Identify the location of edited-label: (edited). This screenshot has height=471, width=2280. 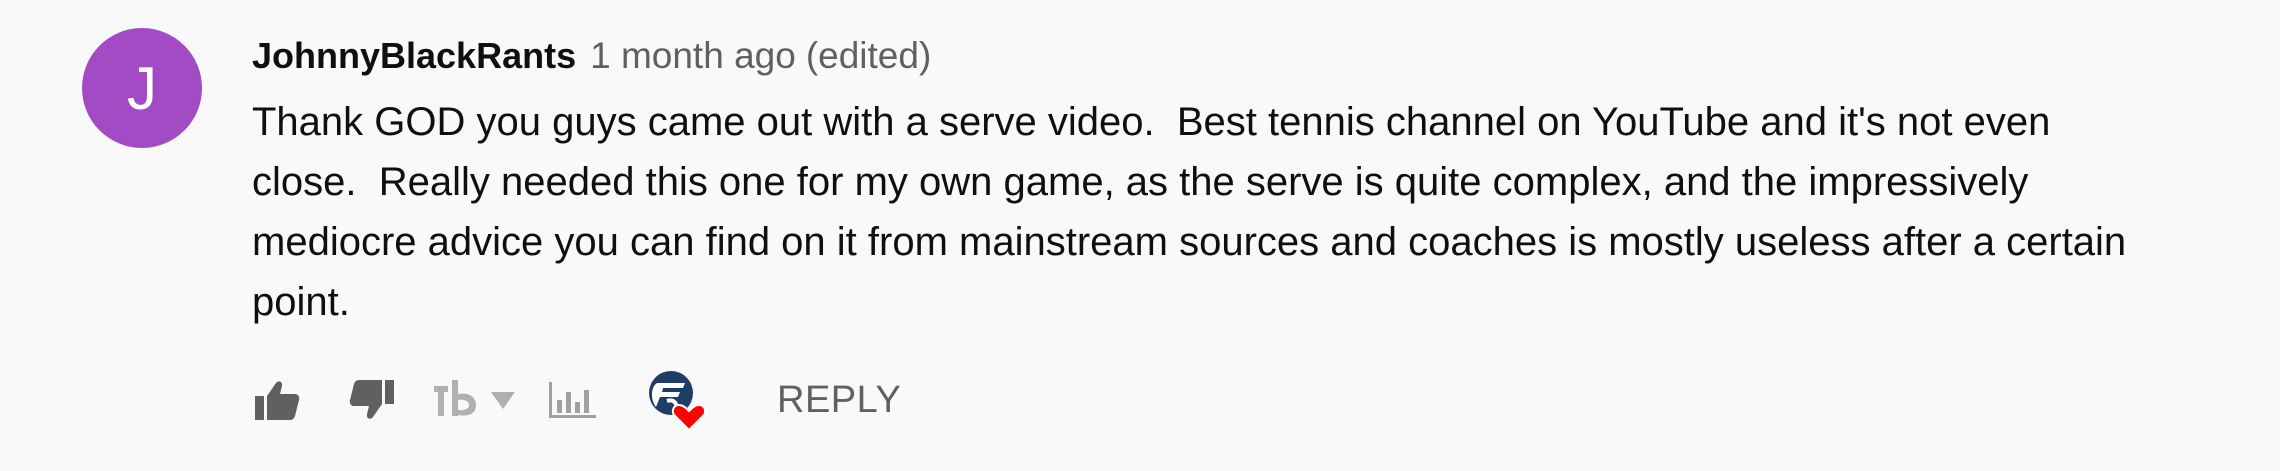
(868, 55).